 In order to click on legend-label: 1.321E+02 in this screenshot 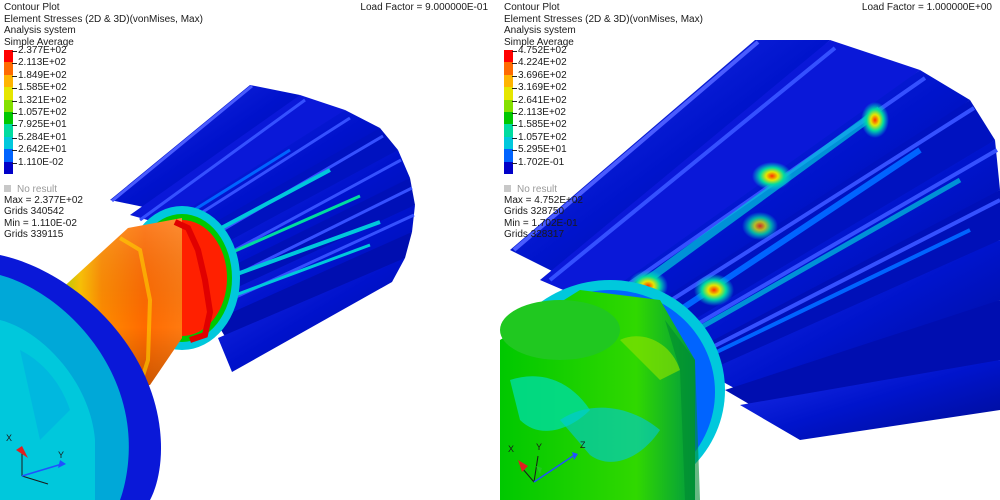, I will do `click(39, 100)`.